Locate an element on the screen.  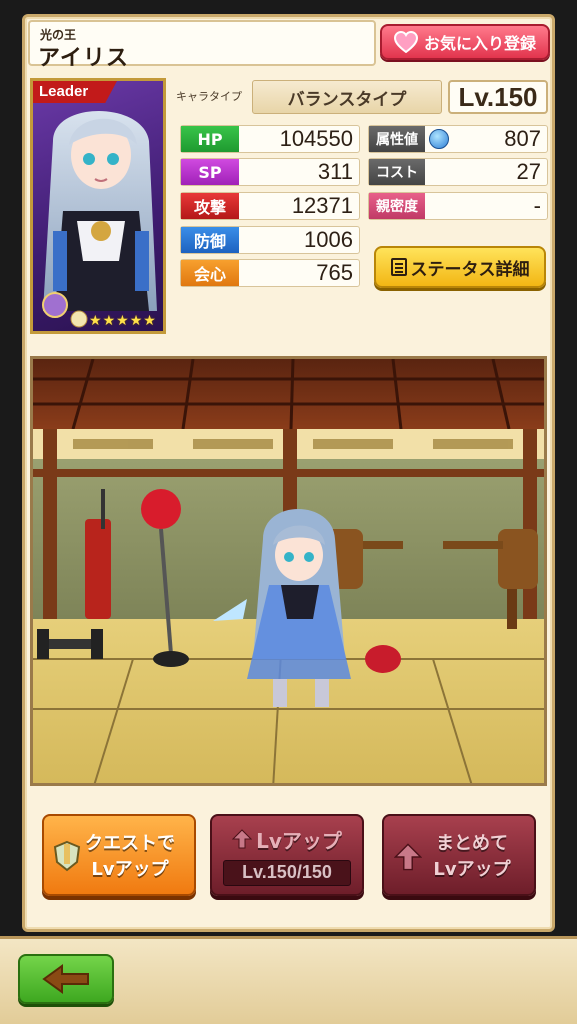
back-arrow-icon is located at coordinates (65, 979).